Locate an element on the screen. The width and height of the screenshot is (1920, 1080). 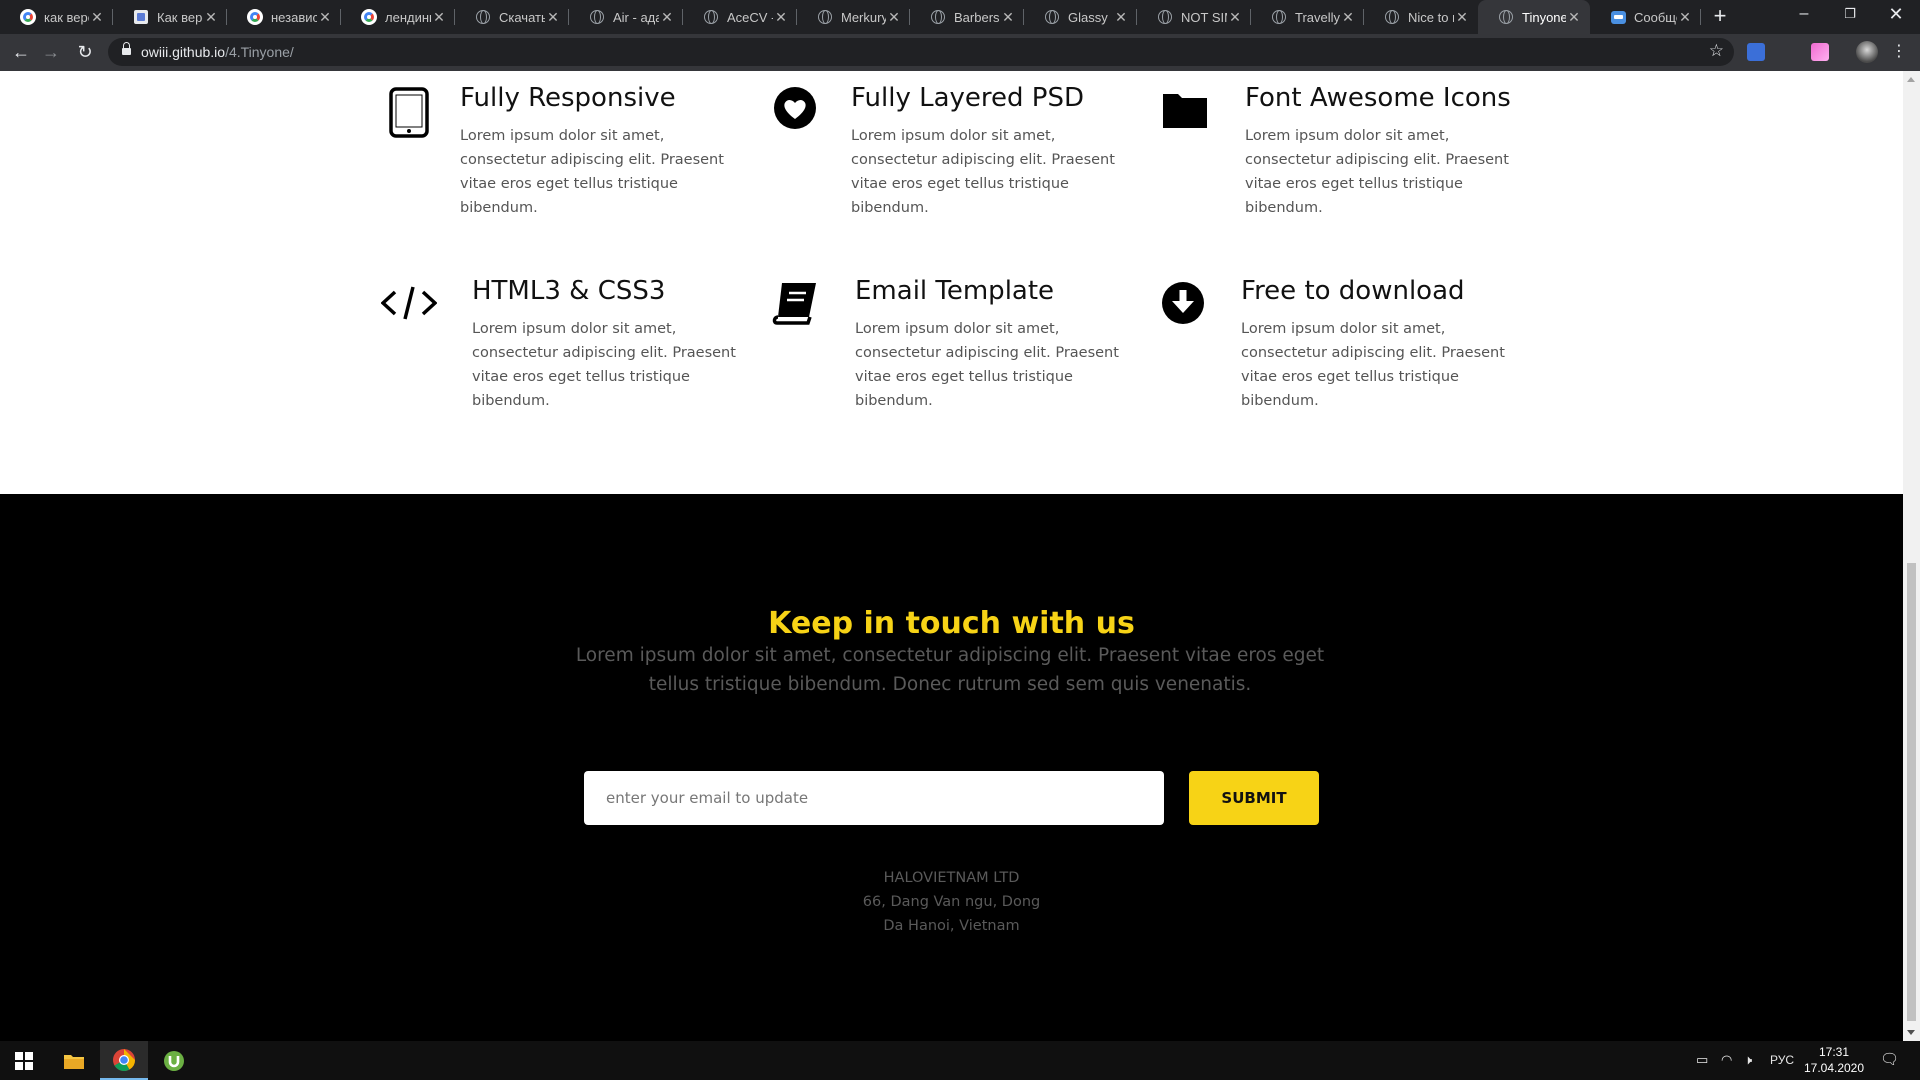
minimize-button: – is located at coordinates (1804, 15).